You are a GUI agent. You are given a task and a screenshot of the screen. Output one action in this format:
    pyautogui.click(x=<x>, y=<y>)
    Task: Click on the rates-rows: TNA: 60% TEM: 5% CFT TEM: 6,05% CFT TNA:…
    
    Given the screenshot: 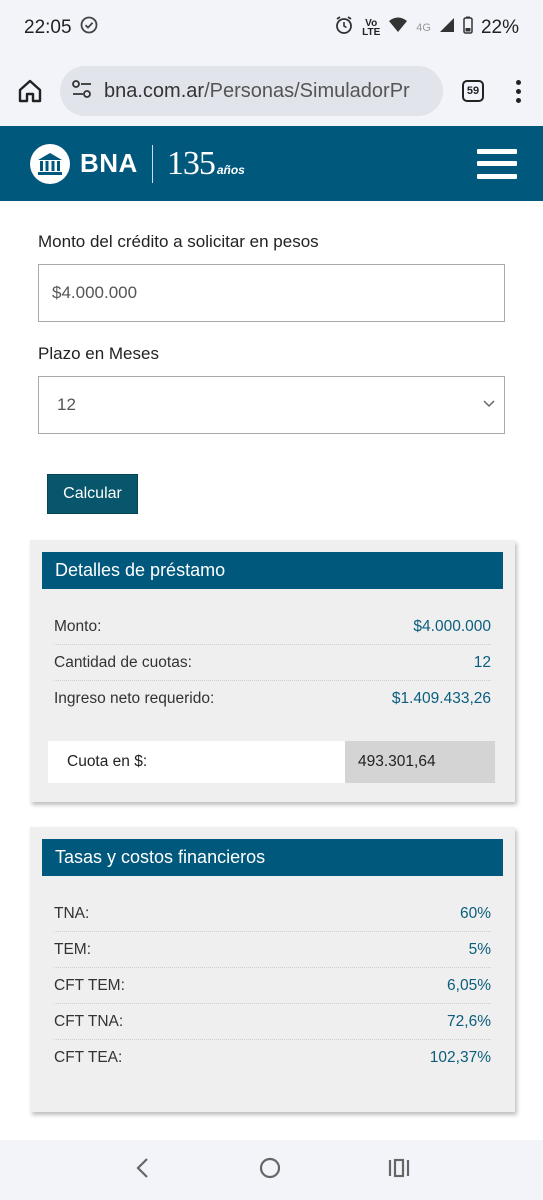 What is the action you would take?
    pyautogui.click(x=272, y=976)
    